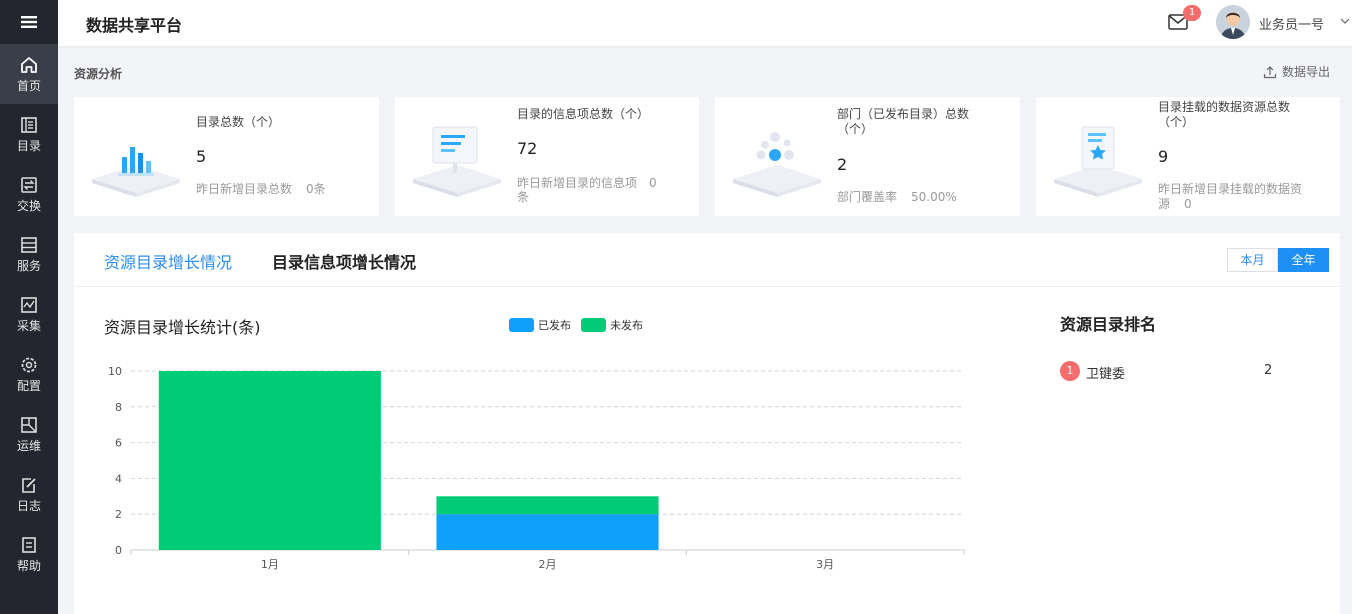 The height and width of the screenshot is (614, 1352). Describe the element at coordinates (1106, 374) in the screenshot. I see `rank-name: 卫键委` at that location.